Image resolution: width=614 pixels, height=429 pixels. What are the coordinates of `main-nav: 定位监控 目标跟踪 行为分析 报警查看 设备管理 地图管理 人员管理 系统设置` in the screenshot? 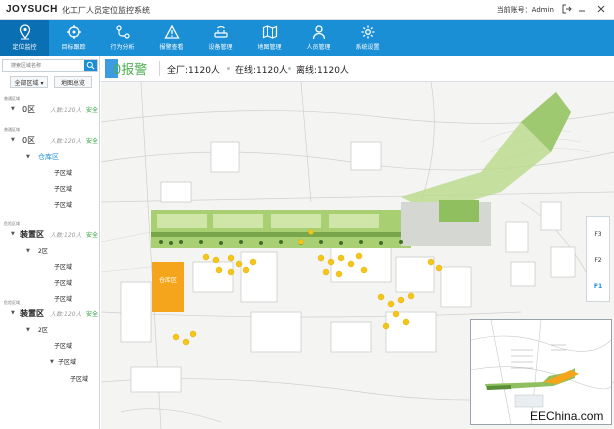 It's located at (307, 38).